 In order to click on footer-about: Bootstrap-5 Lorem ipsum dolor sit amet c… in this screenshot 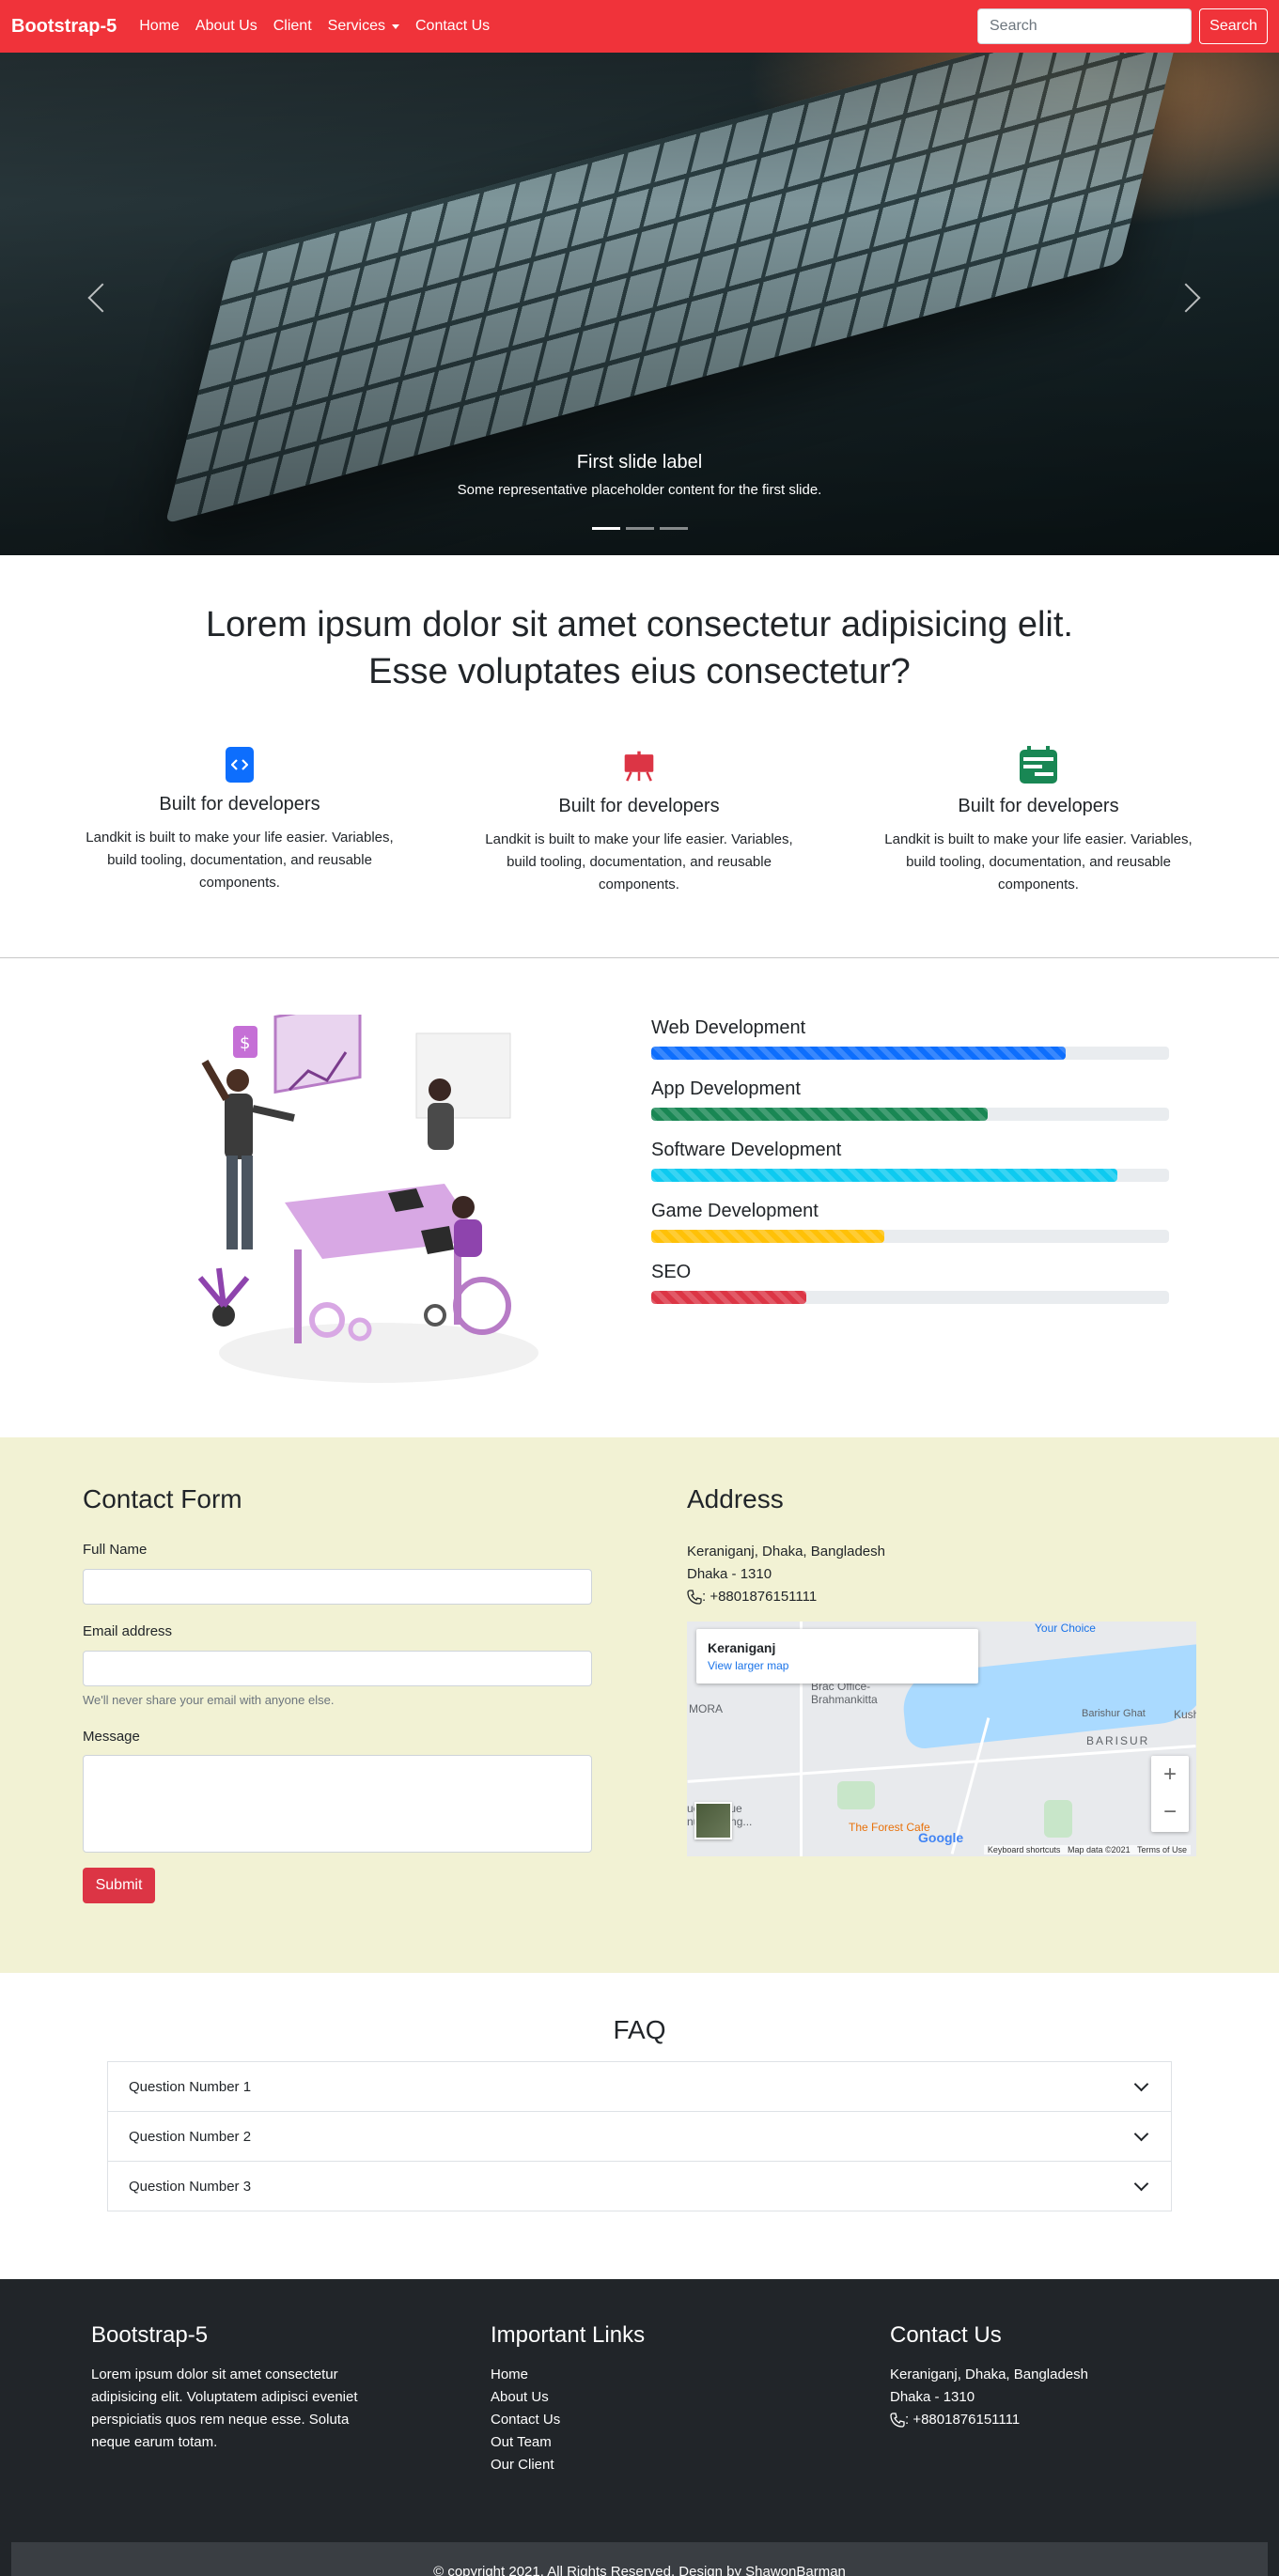, I will do `click(246, 2388)`.